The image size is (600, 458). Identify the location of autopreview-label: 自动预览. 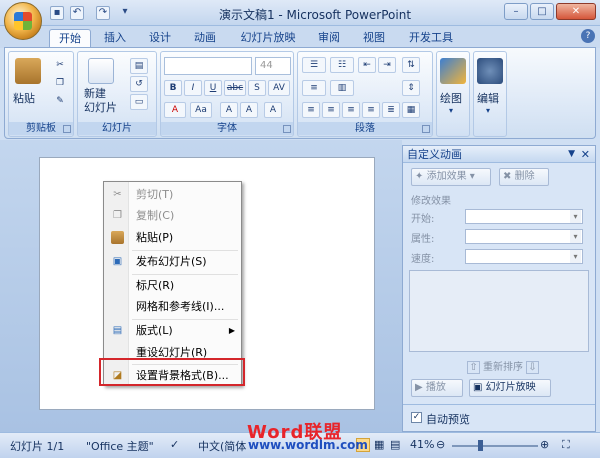
(448, 419).